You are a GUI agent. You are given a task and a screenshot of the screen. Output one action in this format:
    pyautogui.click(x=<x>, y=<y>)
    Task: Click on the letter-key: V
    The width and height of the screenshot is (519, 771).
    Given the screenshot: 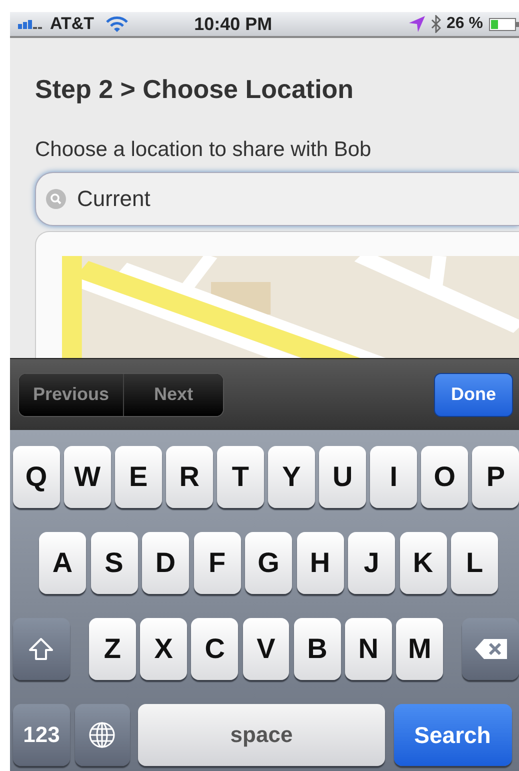 What is the action you would take?
    pyautogui.click(x=266, y=649)
    